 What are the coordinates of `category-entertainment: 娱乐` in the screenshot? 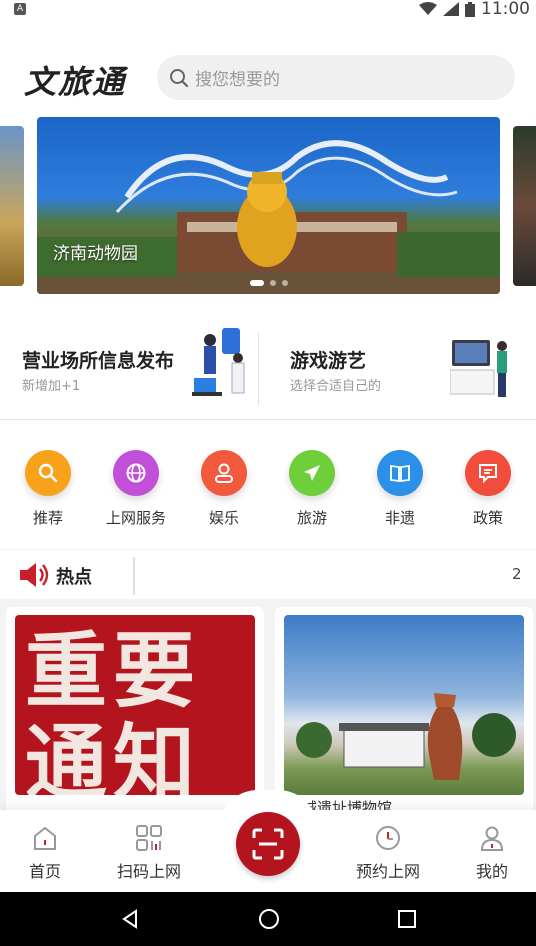 It's located at (224, 495).